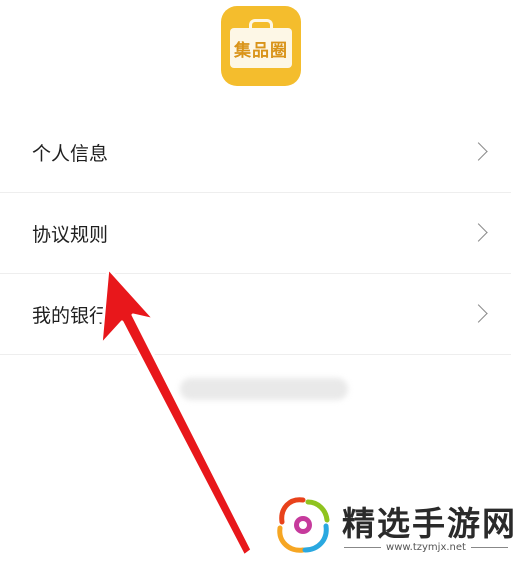  I want to click on watermark-title: 精选手游网, so click(429, 523).